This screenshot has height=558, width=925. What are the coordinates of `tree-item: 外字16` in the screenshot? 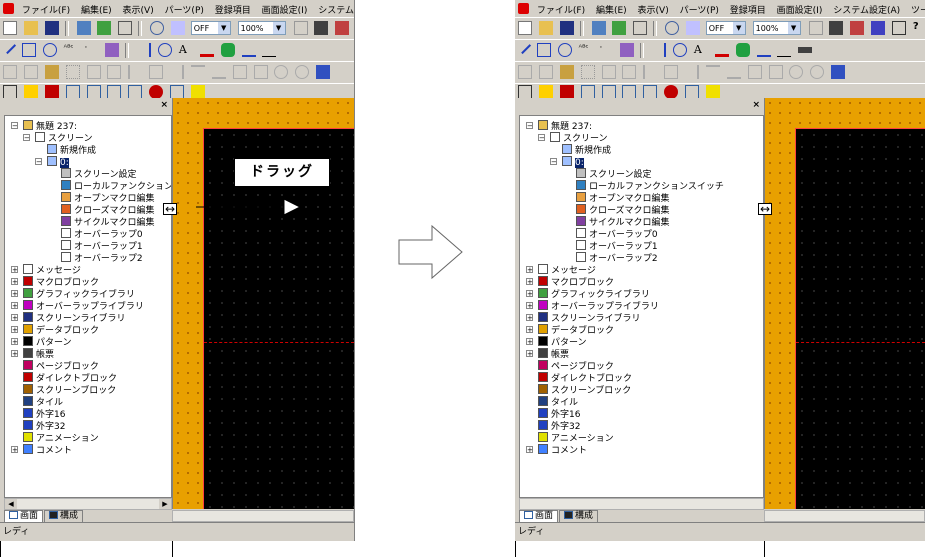 It's located at (559, 414).